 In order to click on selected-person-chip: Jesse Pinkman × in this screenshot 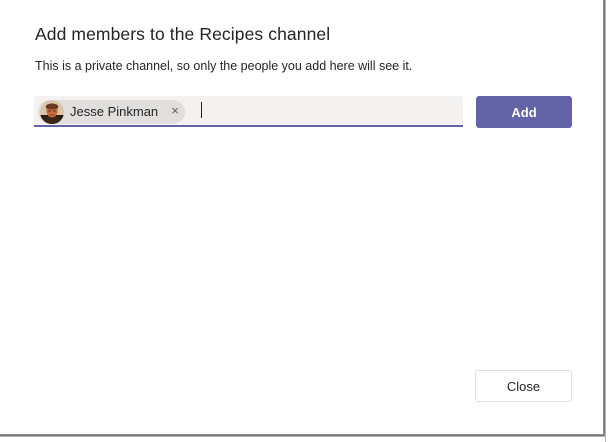, I will do `click(111, 112)`.